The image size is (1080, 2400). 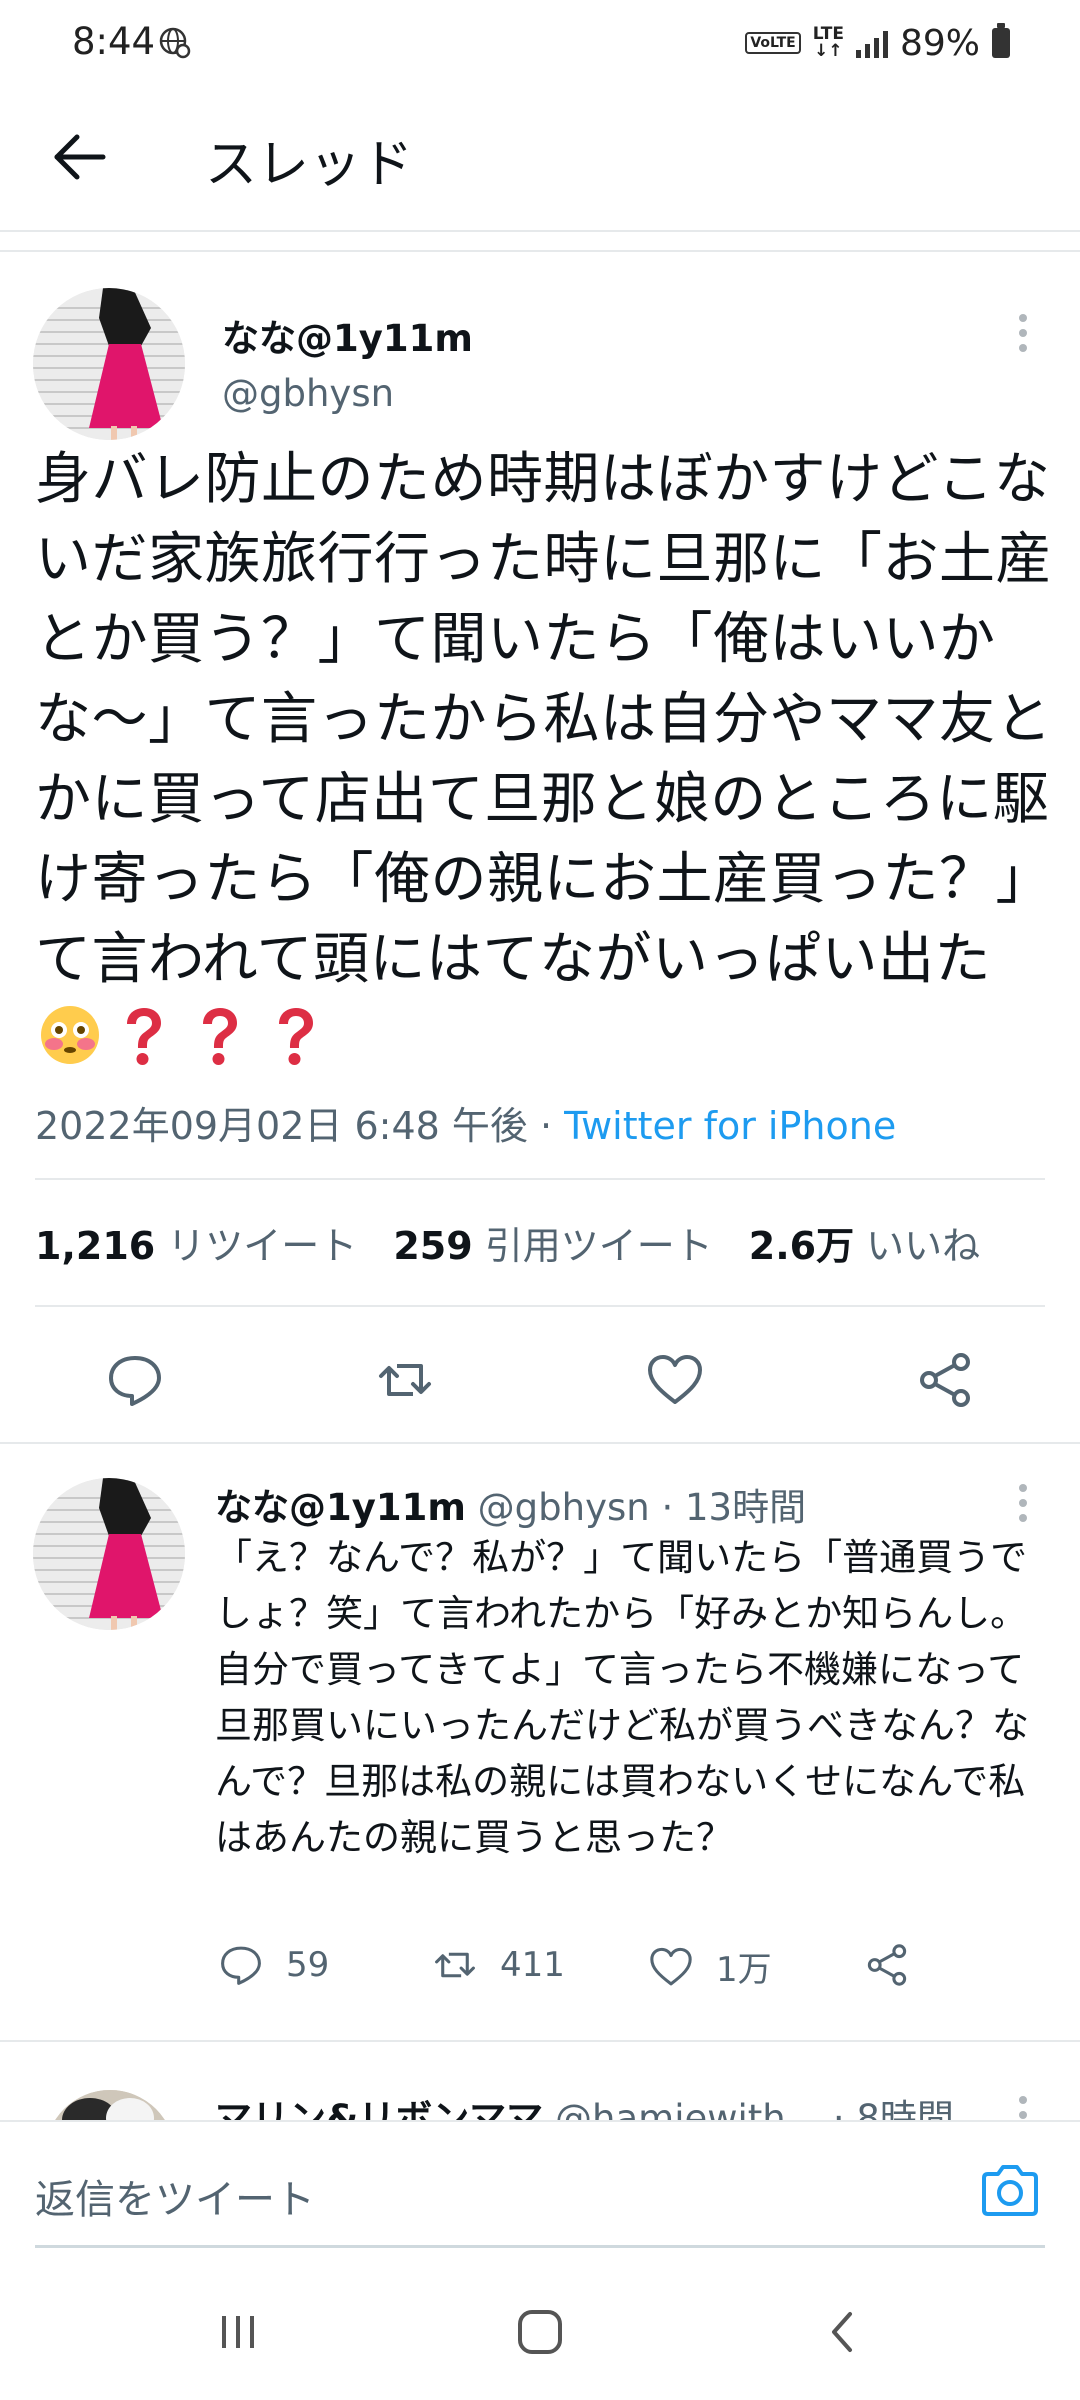 I want to click on battery-percent: 89%, so click(x=939, y=43).